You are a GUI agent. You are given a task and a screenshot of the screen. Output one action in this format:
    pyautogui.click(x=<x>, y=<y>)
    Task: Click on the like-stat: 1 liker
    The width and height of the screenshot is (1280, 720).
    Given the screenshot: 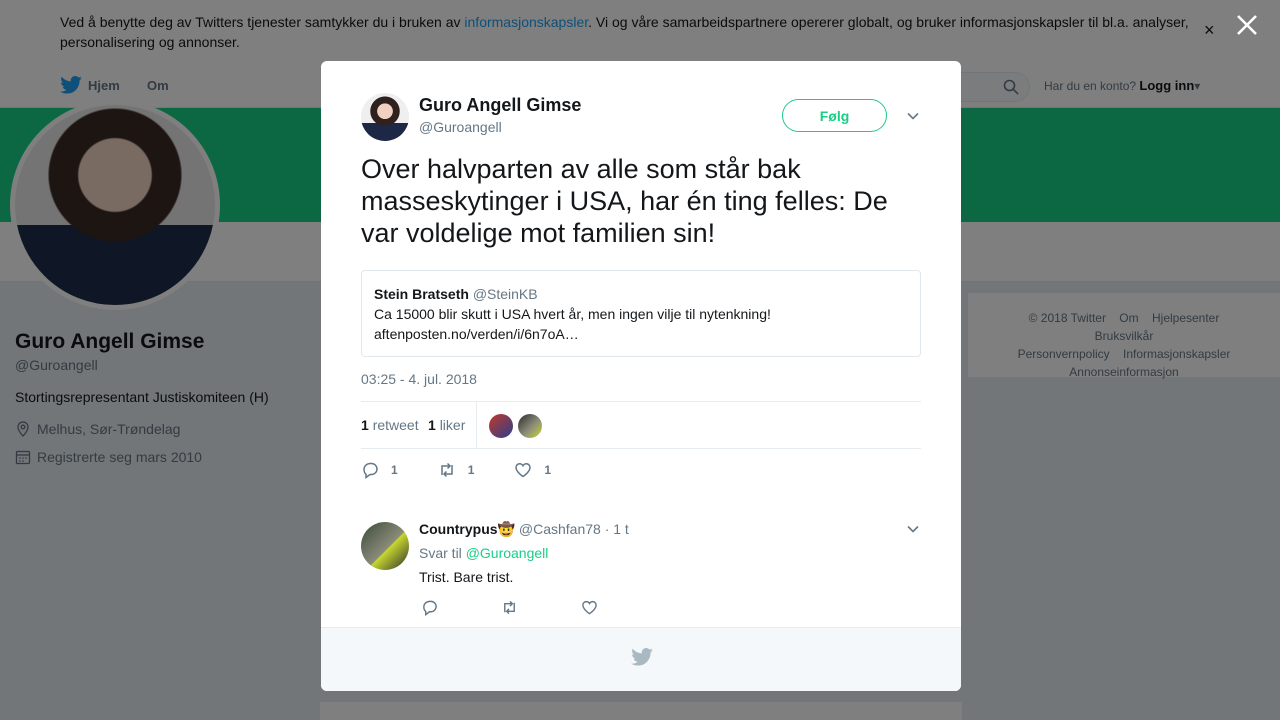 What is the action you would take?
    pyautogui.click(x=446, y=425)
    